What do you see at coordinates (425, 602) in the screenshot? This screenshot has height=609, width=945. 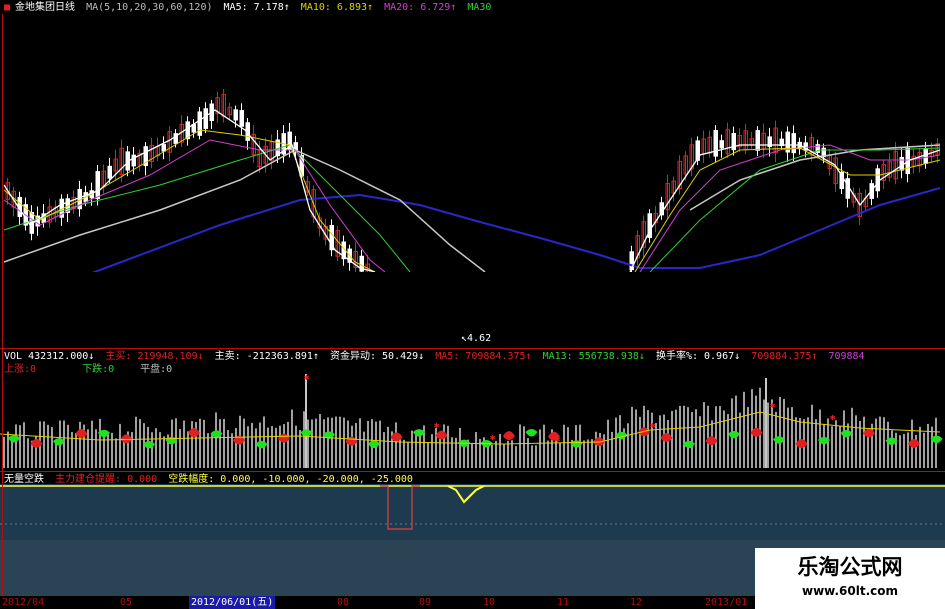 I see `date-label: 09` at bounding box center [425, 602].